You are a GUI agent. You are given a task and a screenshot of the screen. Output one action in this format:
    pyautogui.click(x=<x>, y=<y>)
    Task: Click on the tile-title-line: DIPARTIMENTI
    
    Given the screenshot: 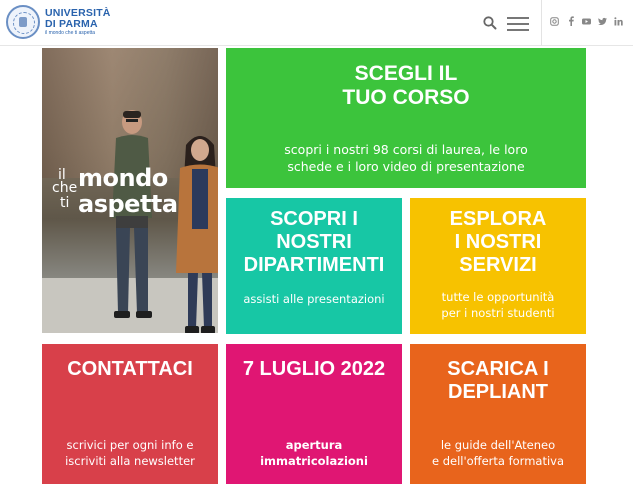 What is the action you would take?
    pyautogui.click(x=314, y=265)
    